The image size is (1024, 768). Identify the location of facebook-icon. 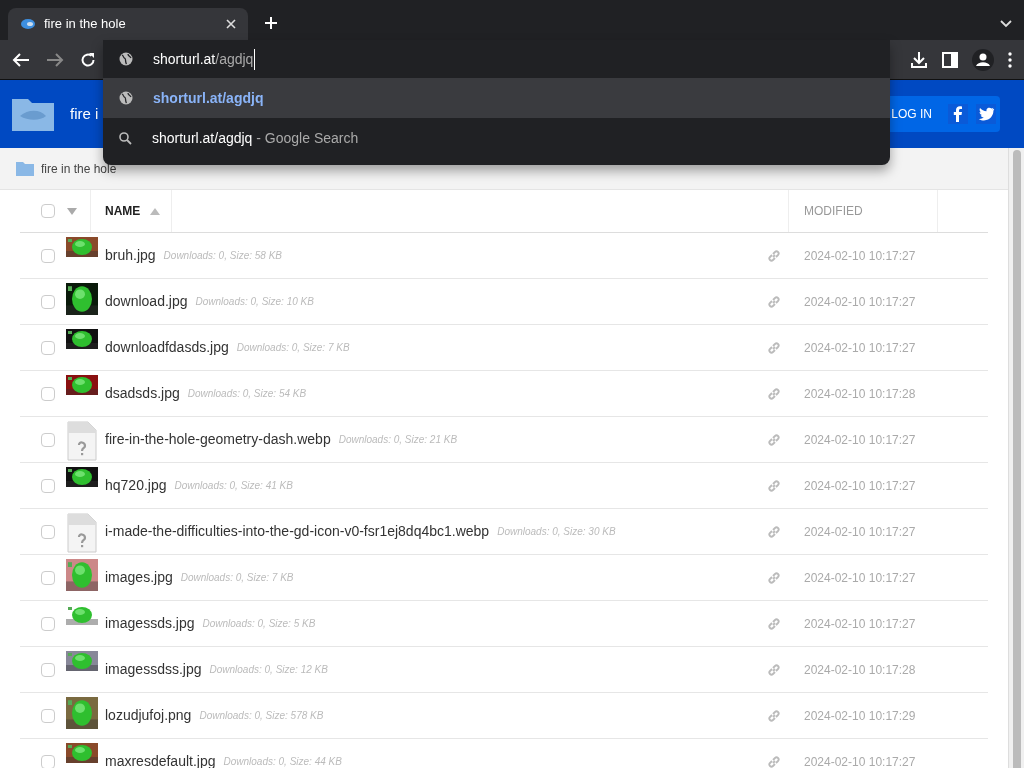
(958, 114).